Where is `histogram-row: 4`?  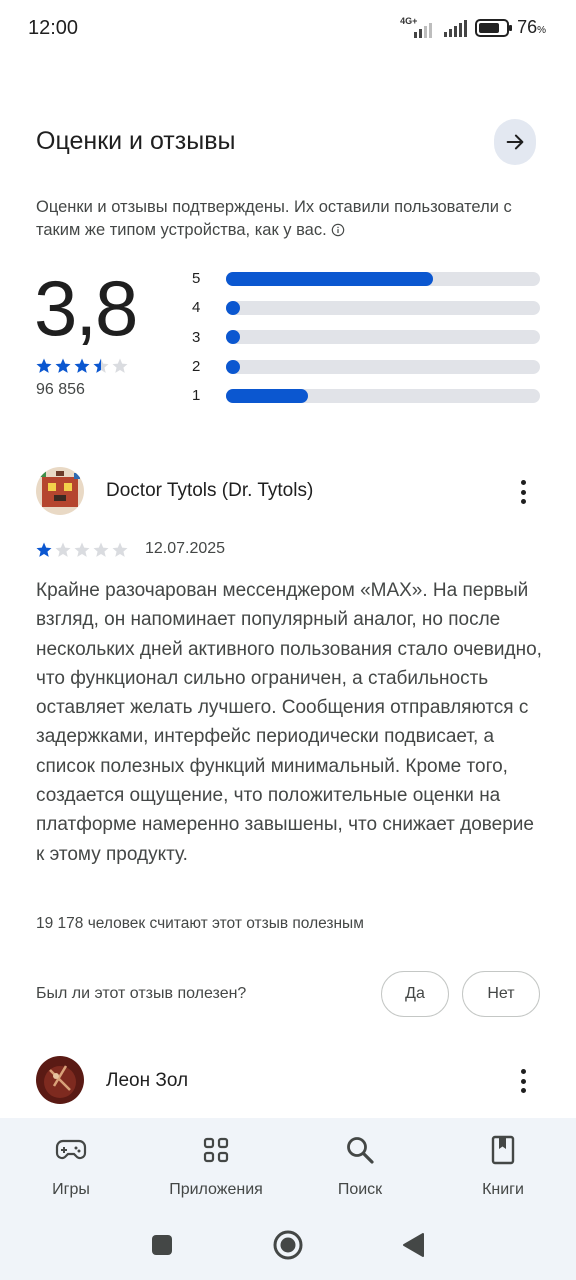
histogram-row: 4 is located at coordinates (366, 307).